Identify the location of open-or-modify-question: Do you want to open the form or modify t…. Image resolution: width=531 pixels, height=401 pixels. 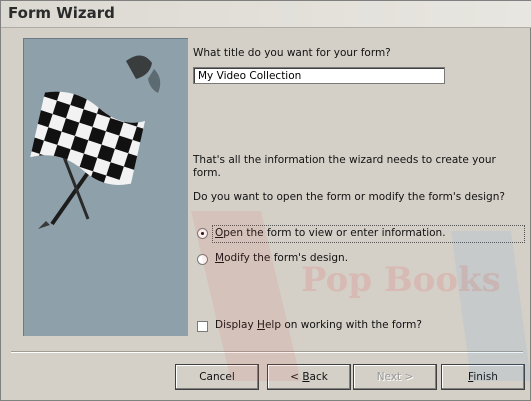
(349, 197).